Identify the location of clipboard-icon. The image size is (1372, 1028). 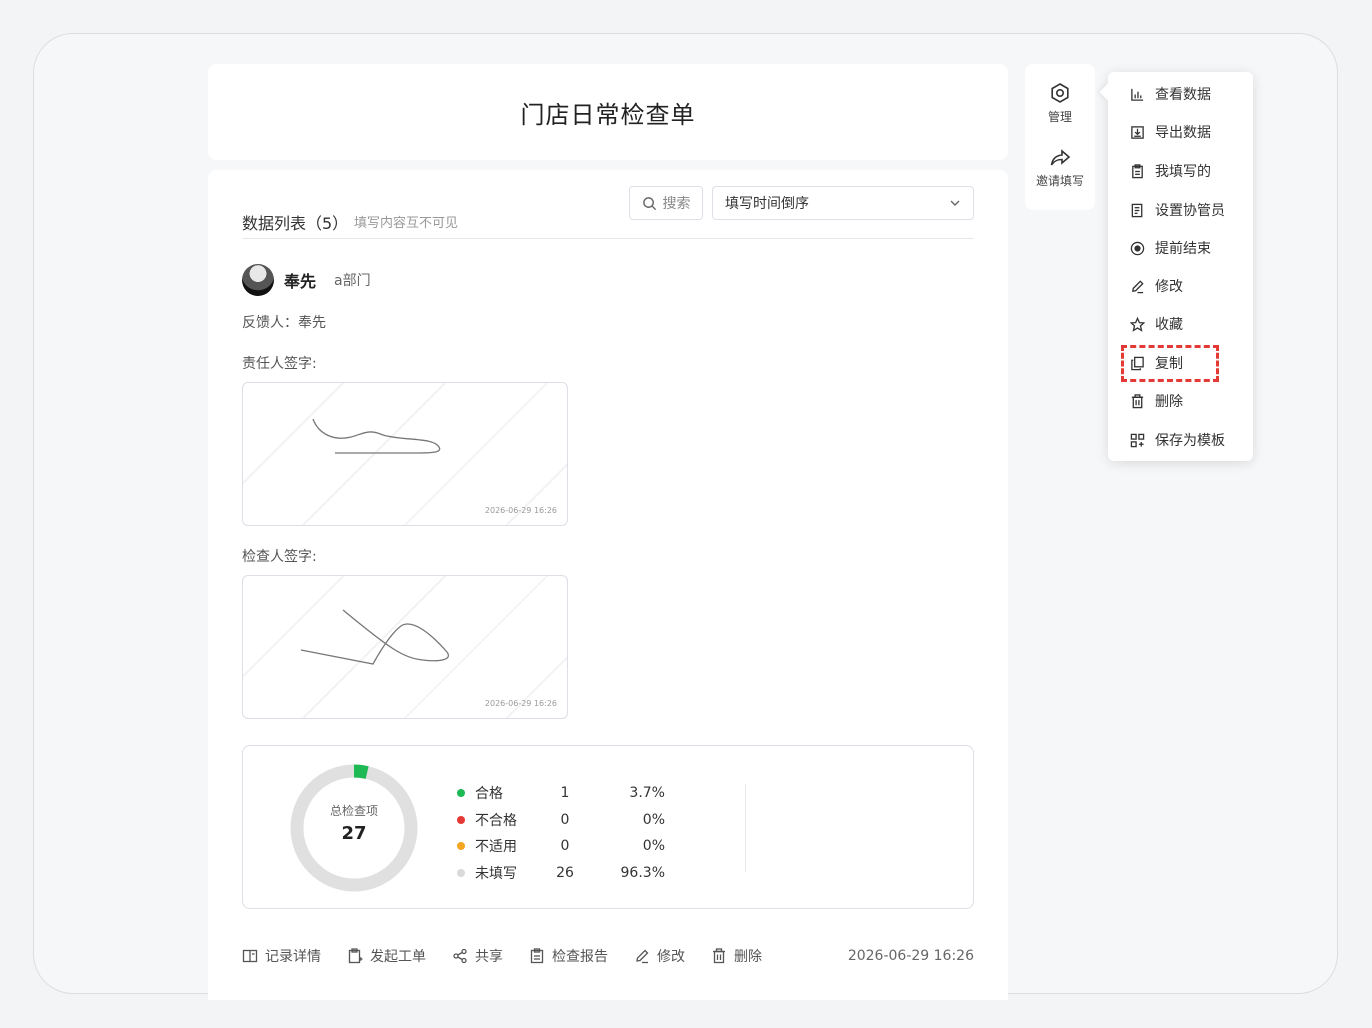
(1137, 170).